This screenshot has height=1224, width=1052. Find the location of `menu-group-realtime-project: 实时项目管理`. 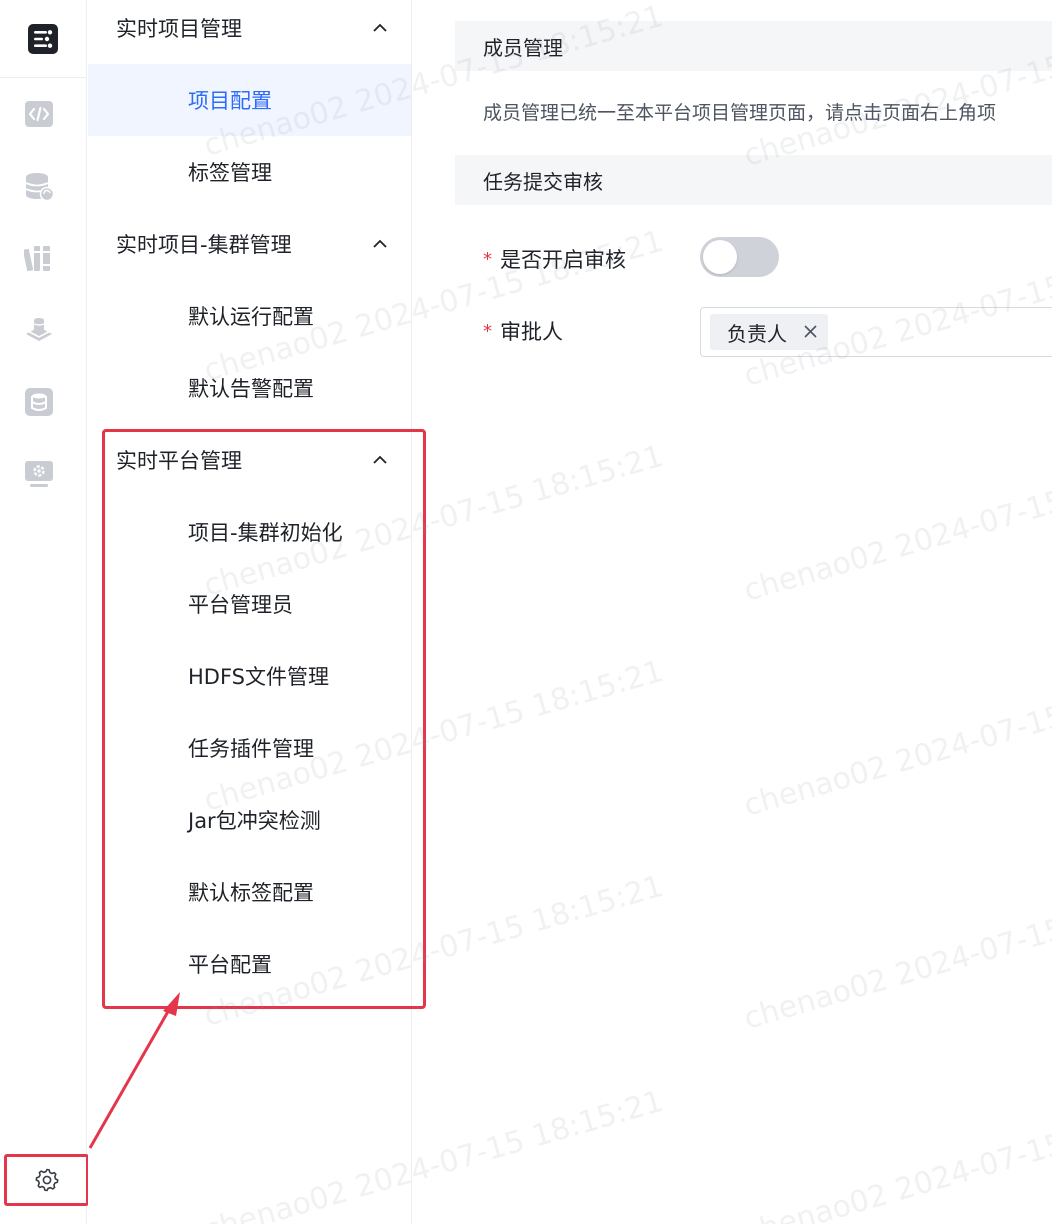

menu-group-realtime-project: 实时项目管理 is located at coordinates (250, 28).